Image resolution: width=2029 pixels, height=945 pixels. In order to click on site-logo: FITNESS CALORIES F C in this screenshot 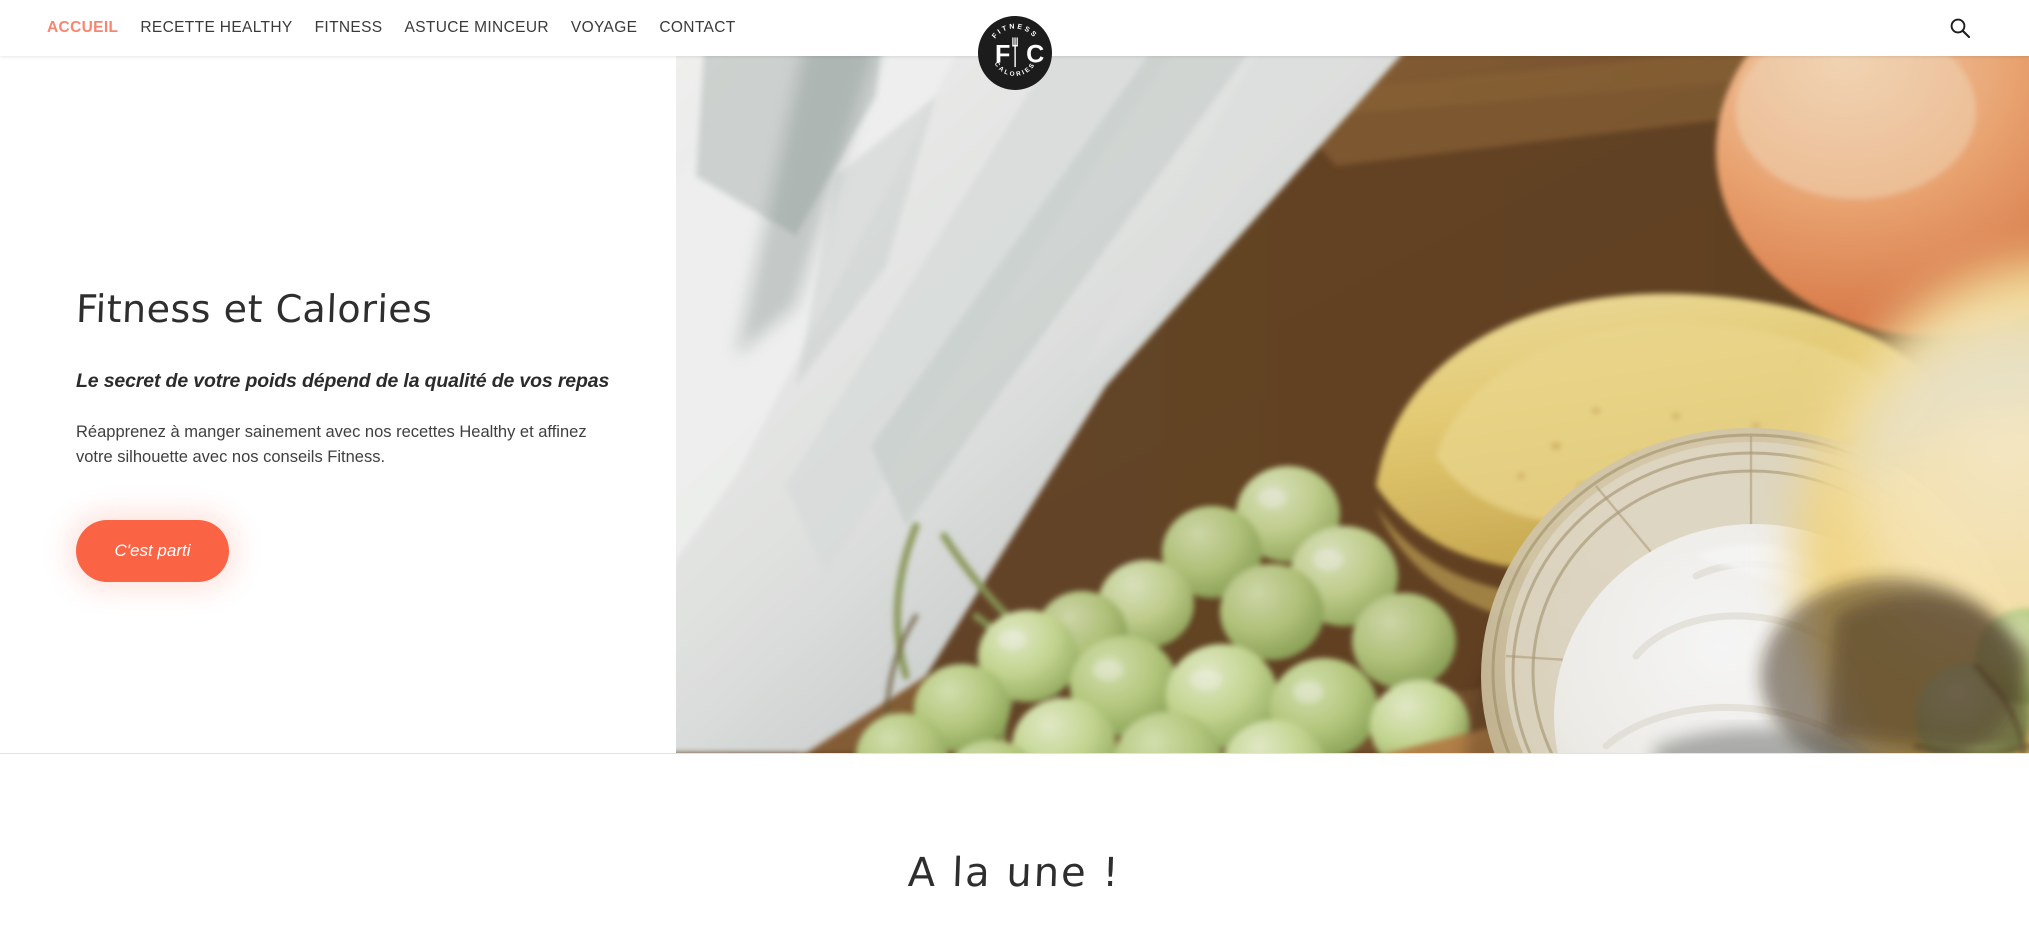, I will do `click(1014, 53)`.